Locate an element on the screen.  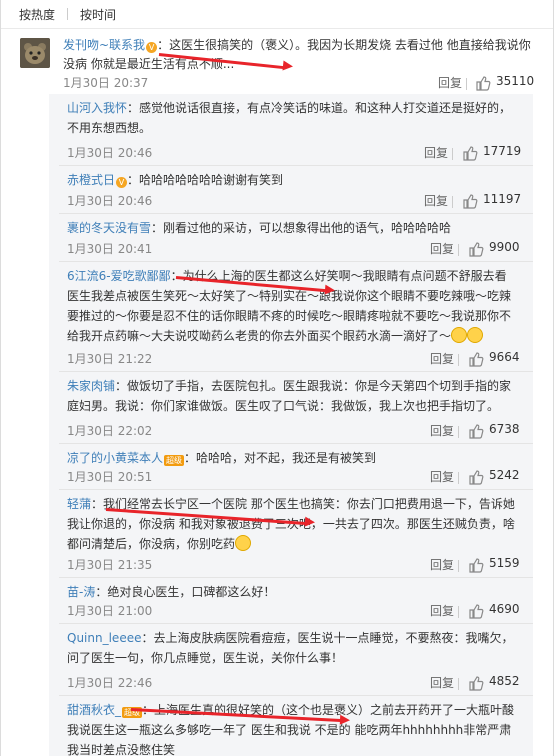
reply-text-block: 凉了的小黄菜本人 超级 ：哈哈哈，对不起，我还是有被笑到 is located at coordinates (292, 458).